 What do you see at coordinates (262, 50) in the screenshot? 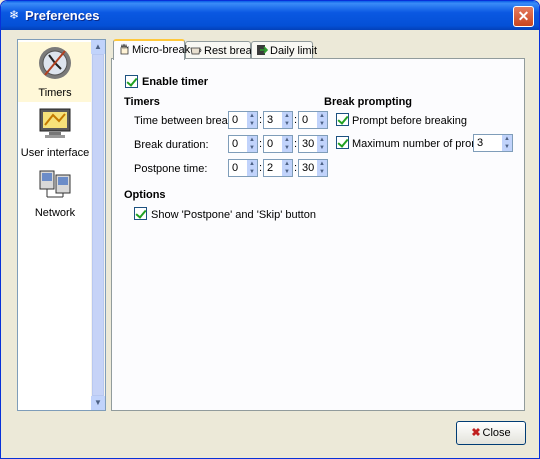
I see `exit-icon` at bounding box center [262, 50].